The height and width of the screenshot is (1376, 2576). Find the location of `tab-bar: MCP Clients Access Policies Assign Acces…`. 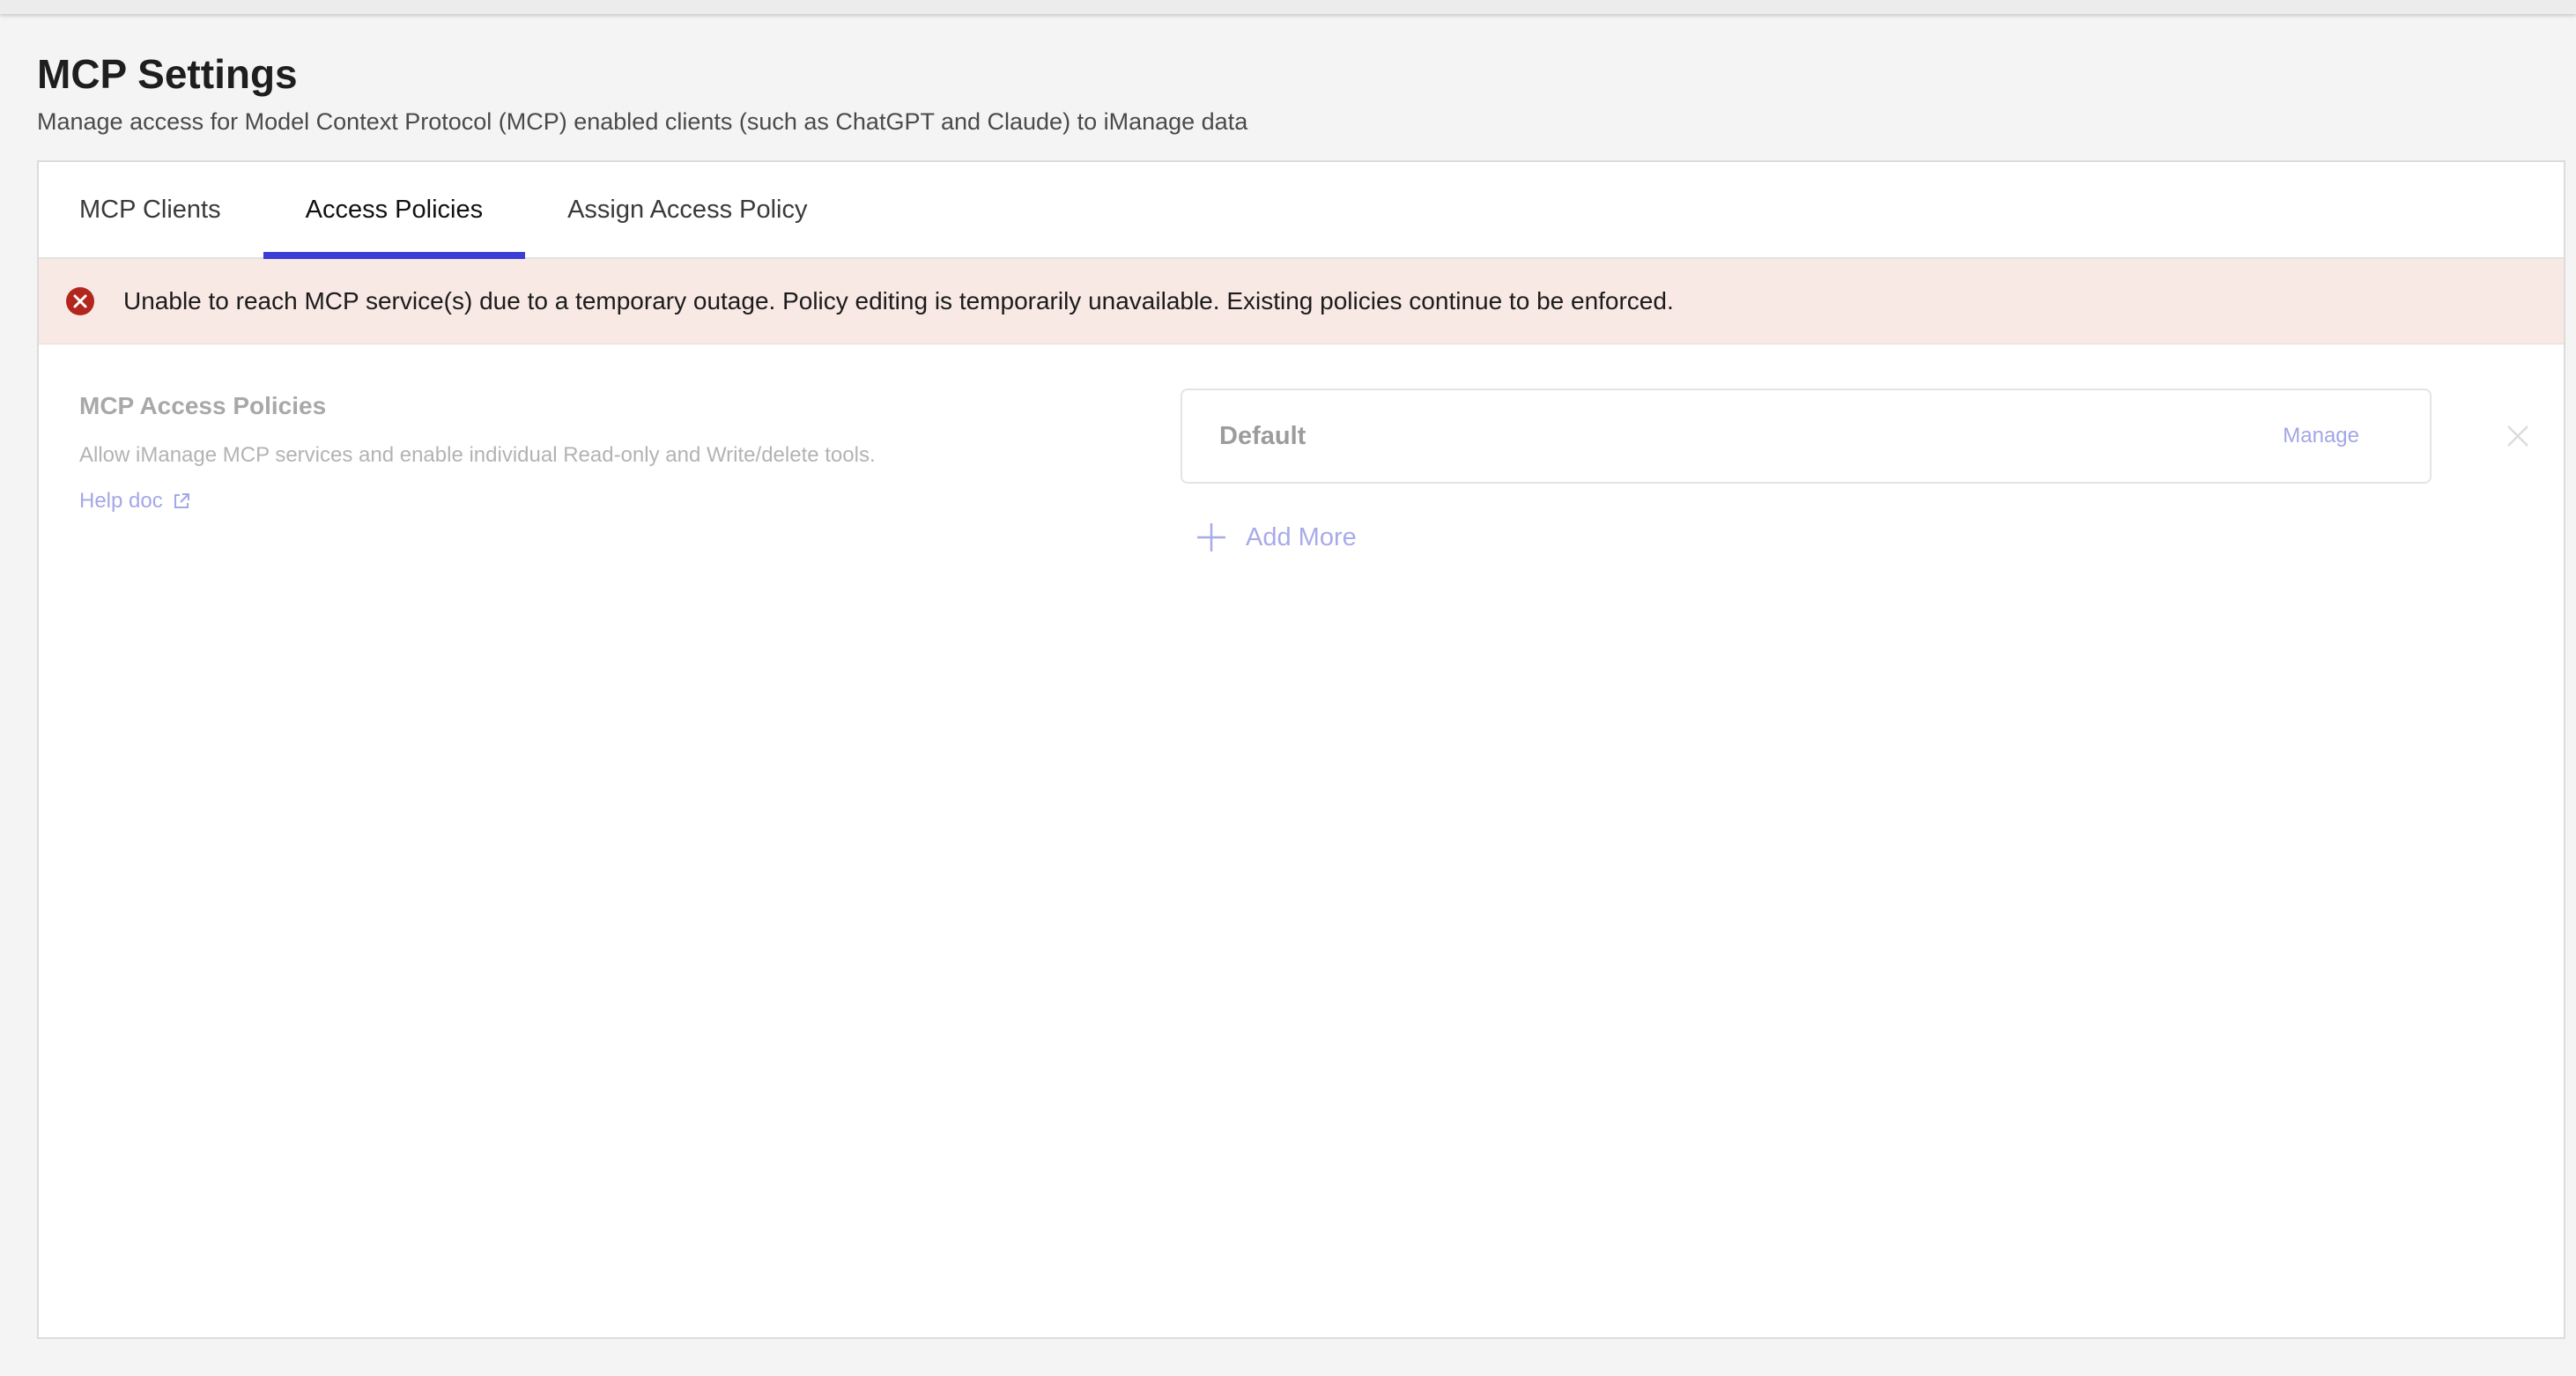

tab-bar: MCP Clients Access Policies Assign Acces… is located at coordinates (1301, 210).